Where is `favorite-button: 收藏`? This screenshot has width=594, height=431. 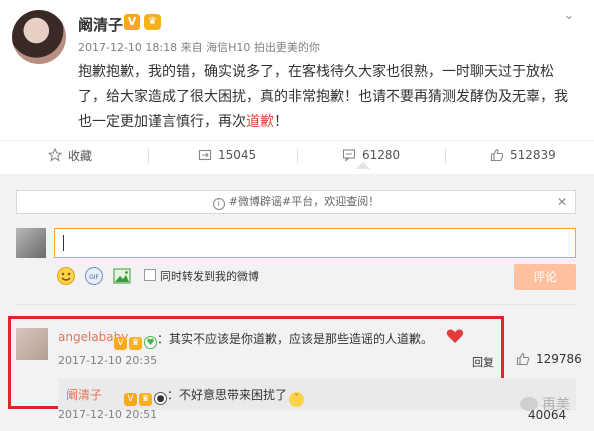 favorite-button: 收藏 is located at coordinates (70, 155).